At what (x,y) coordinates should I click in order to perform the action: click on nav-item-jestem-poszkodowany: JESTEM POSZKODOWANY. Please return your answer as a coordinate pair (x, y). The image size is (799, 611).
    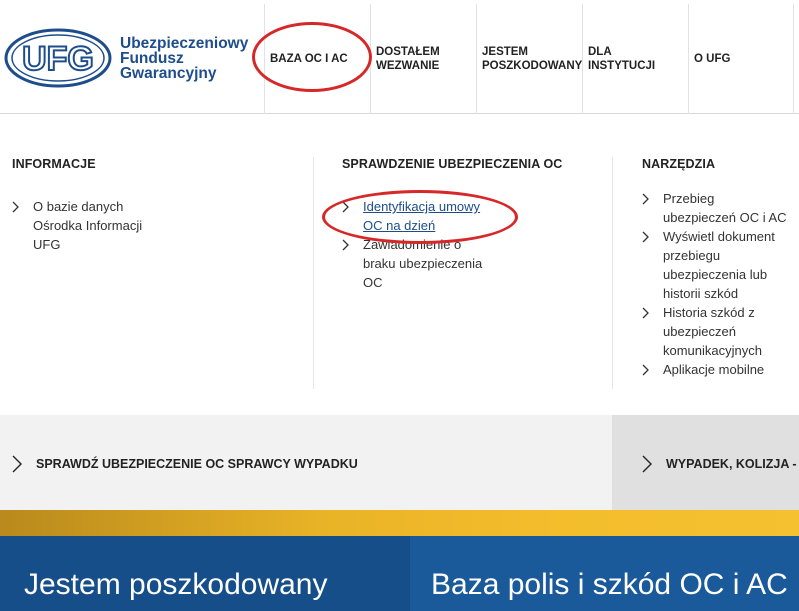
    Looking at the image, I should click on (529, 59).